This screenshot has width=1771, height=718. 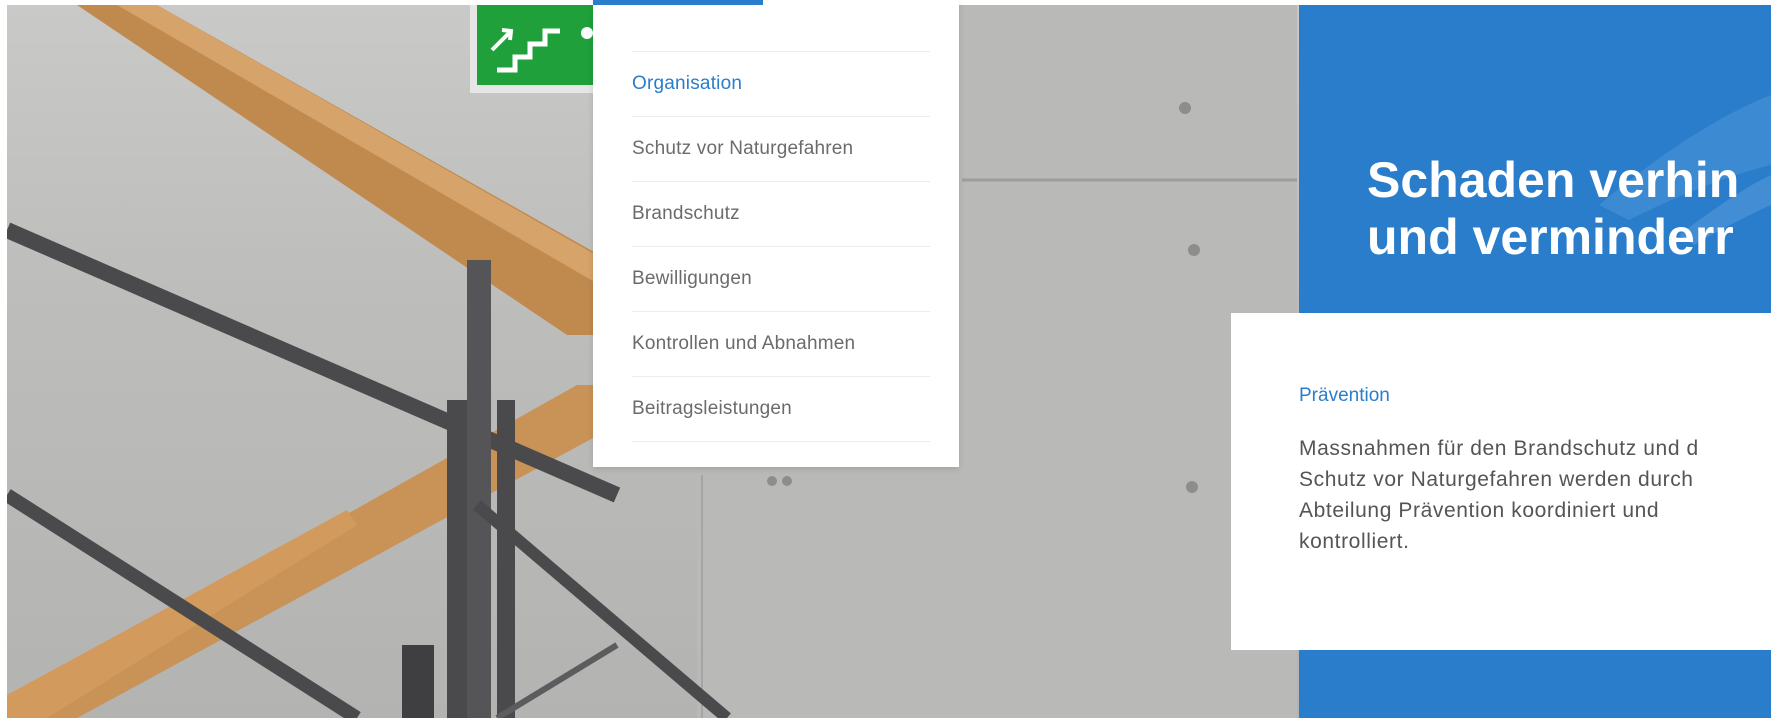 I want to click on info-description-line: Massnahmen für den Brandschutz und d, so click(x=1499, y=448).